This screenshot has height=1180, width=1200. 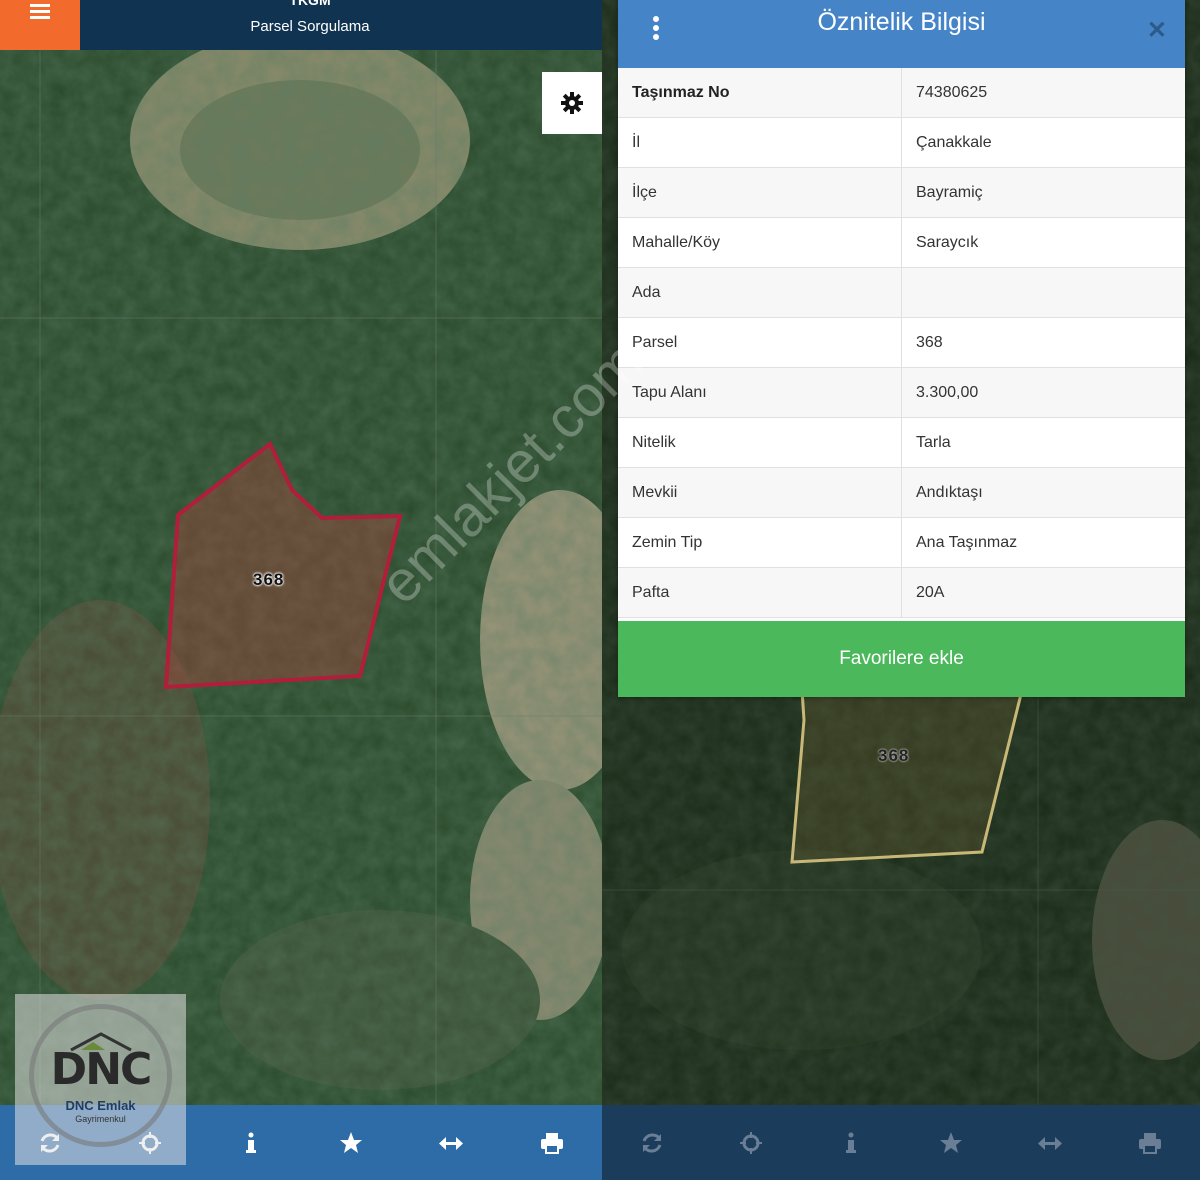 I want to click on app-header: TKGM Parsel Sorgulama, so click(x=301, y=25).